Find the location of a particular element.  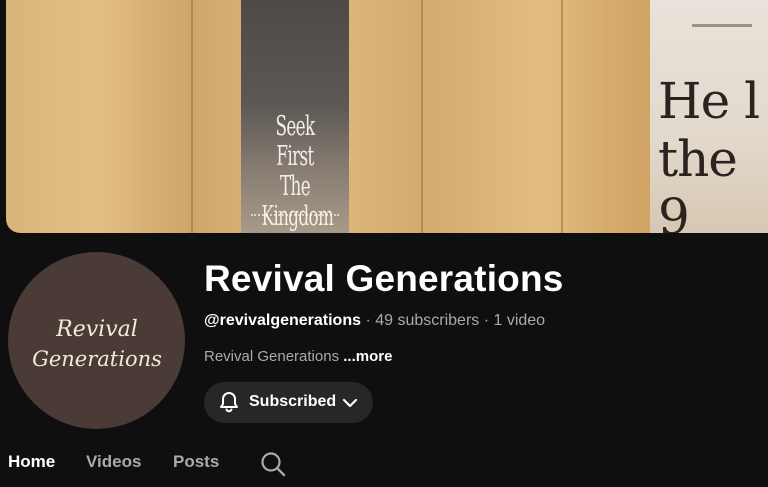

channel-logo: Revival Generations is located at coordinates (97, 344).